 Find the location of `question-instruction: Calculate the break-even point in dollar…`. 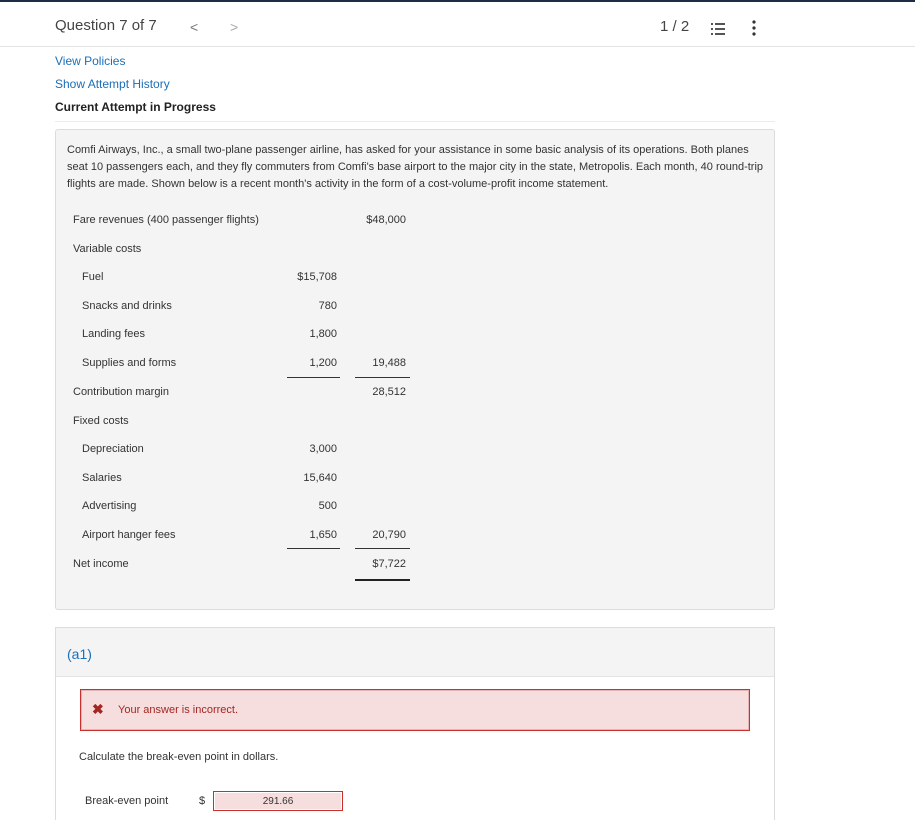

question-instruction: Calculate the break-even point in dollar… is located at coordinates (179, 757).